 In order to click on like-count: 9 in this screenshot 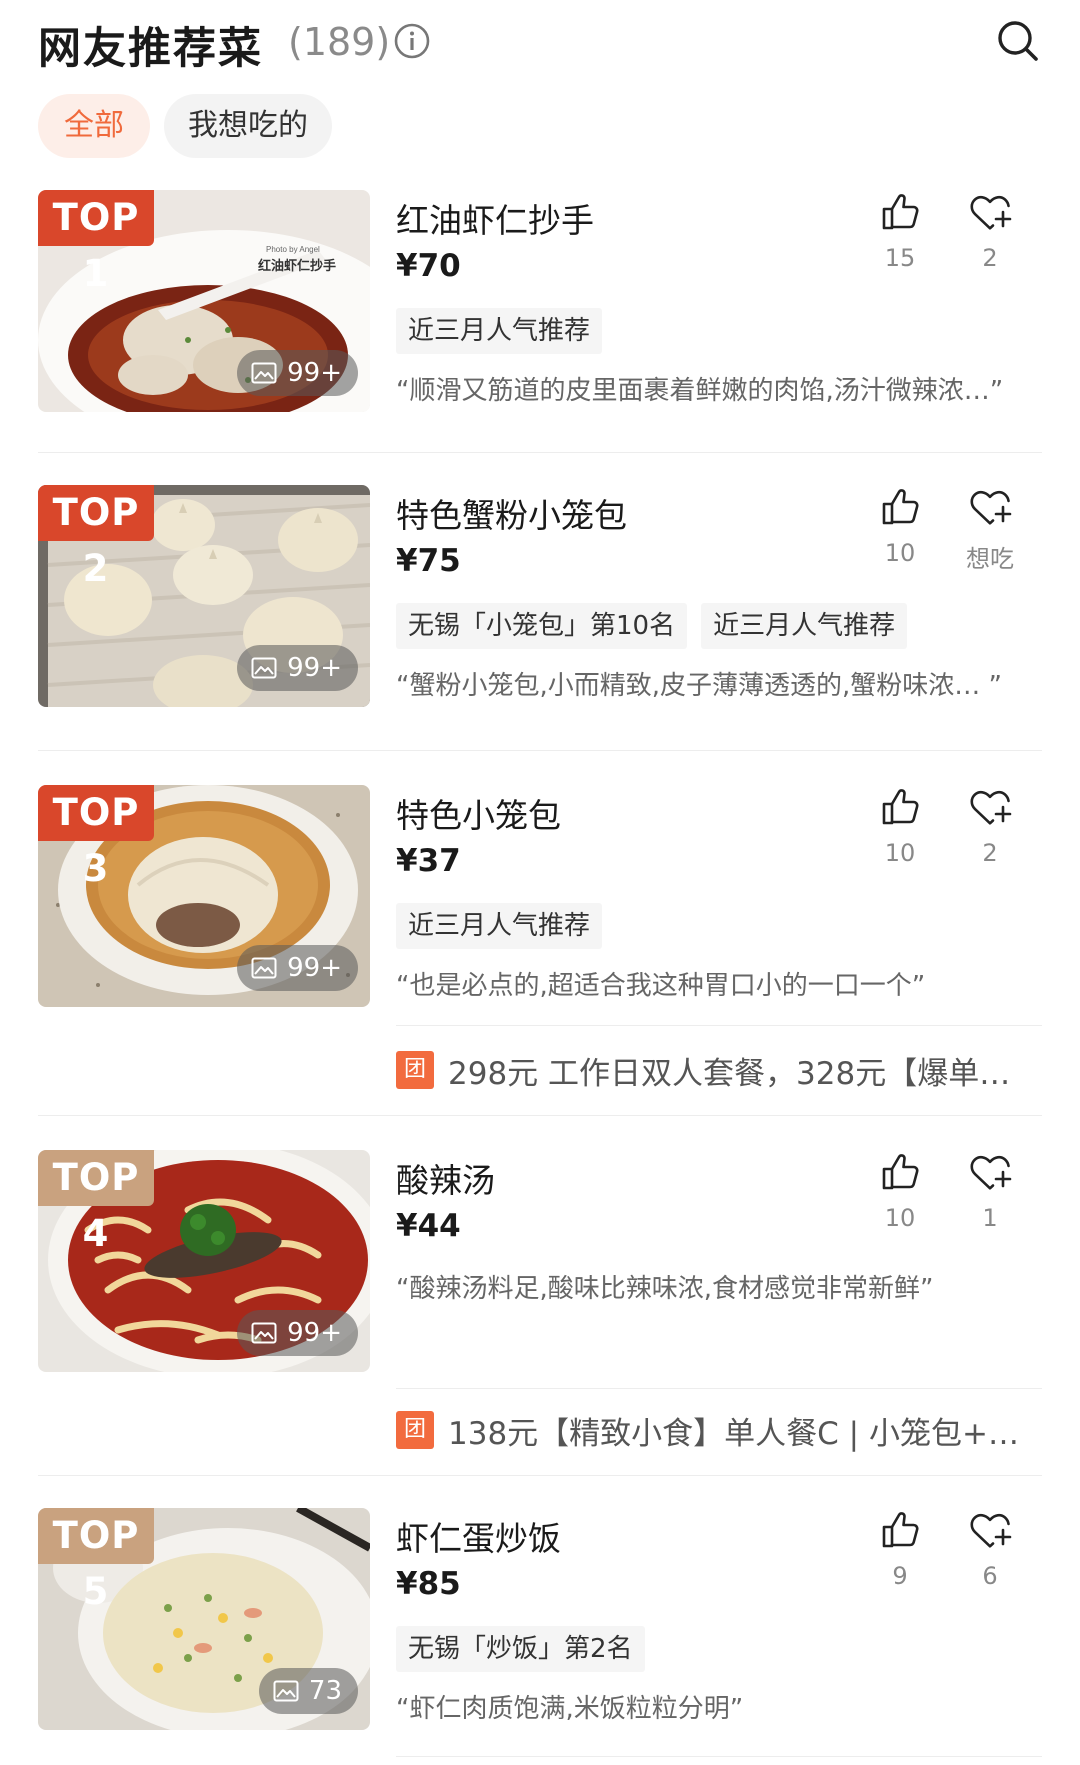, I will do `click(900, 1576)`.